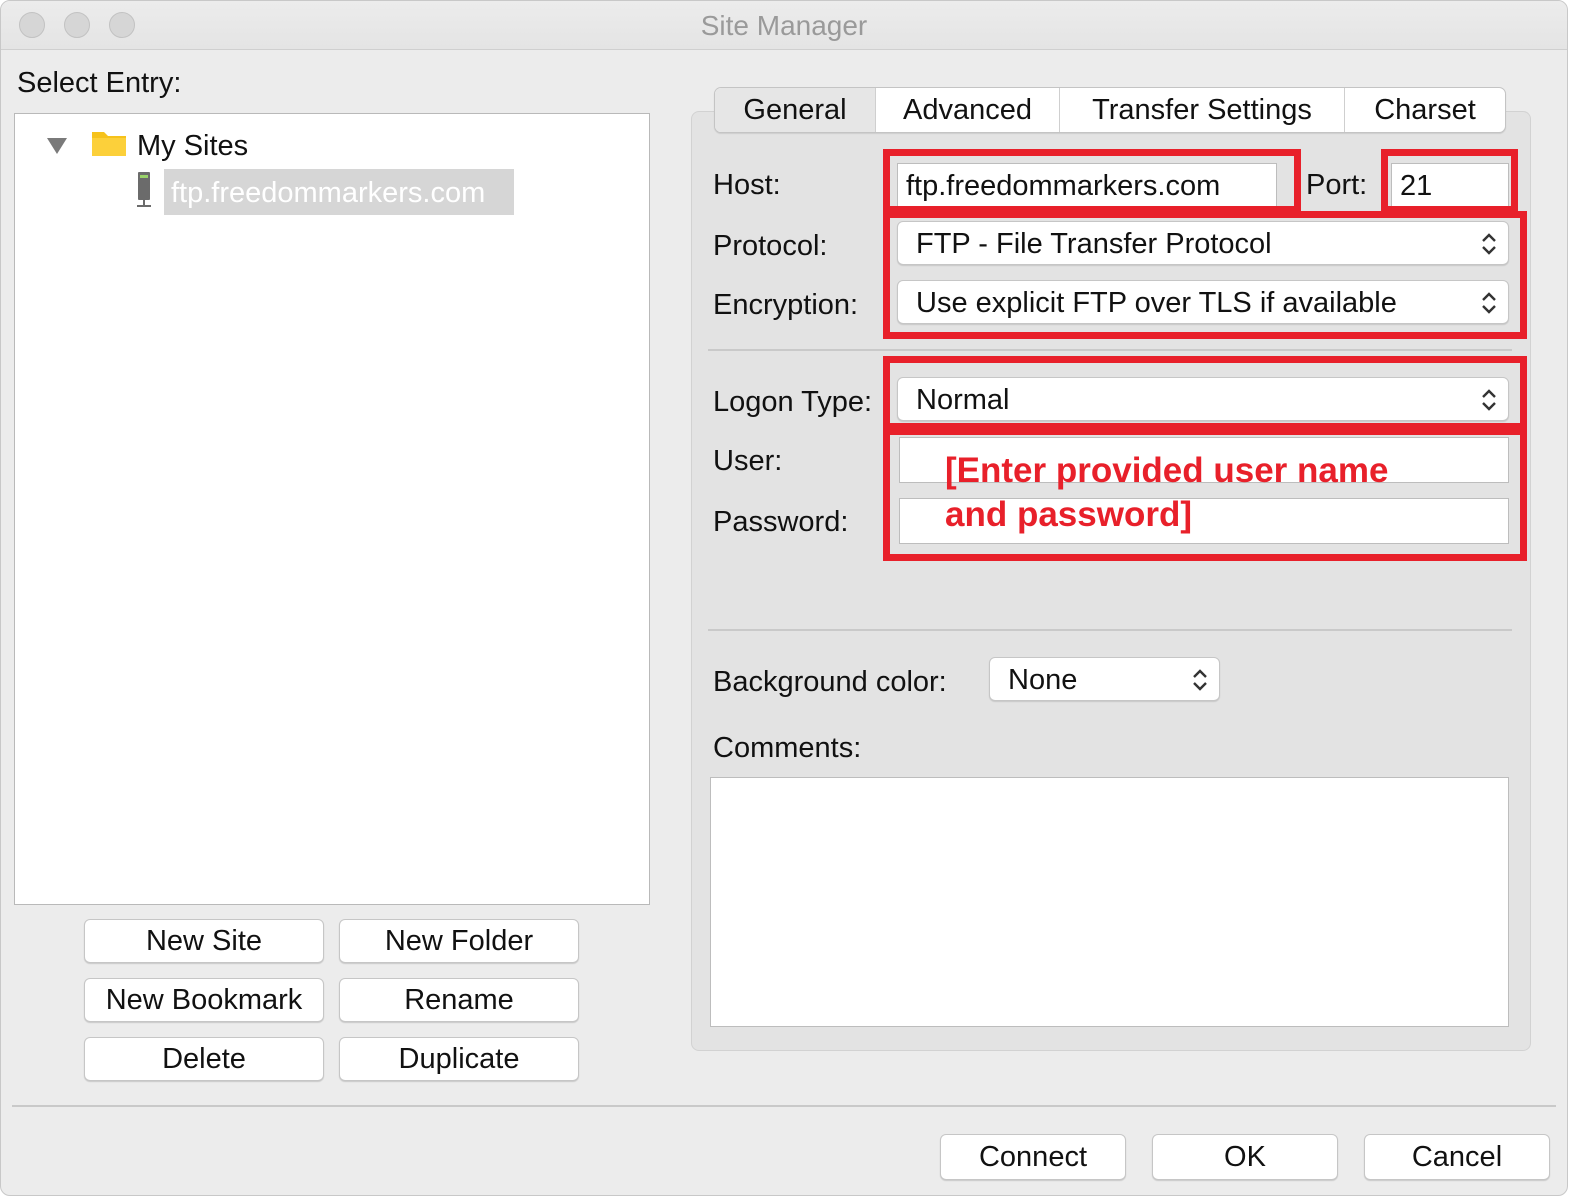  What do you see at coordinates (1167, 470) in the screenshot?
I see `annotation-text-line1: [Enter provided user name` at bounding box center [1167, 470].